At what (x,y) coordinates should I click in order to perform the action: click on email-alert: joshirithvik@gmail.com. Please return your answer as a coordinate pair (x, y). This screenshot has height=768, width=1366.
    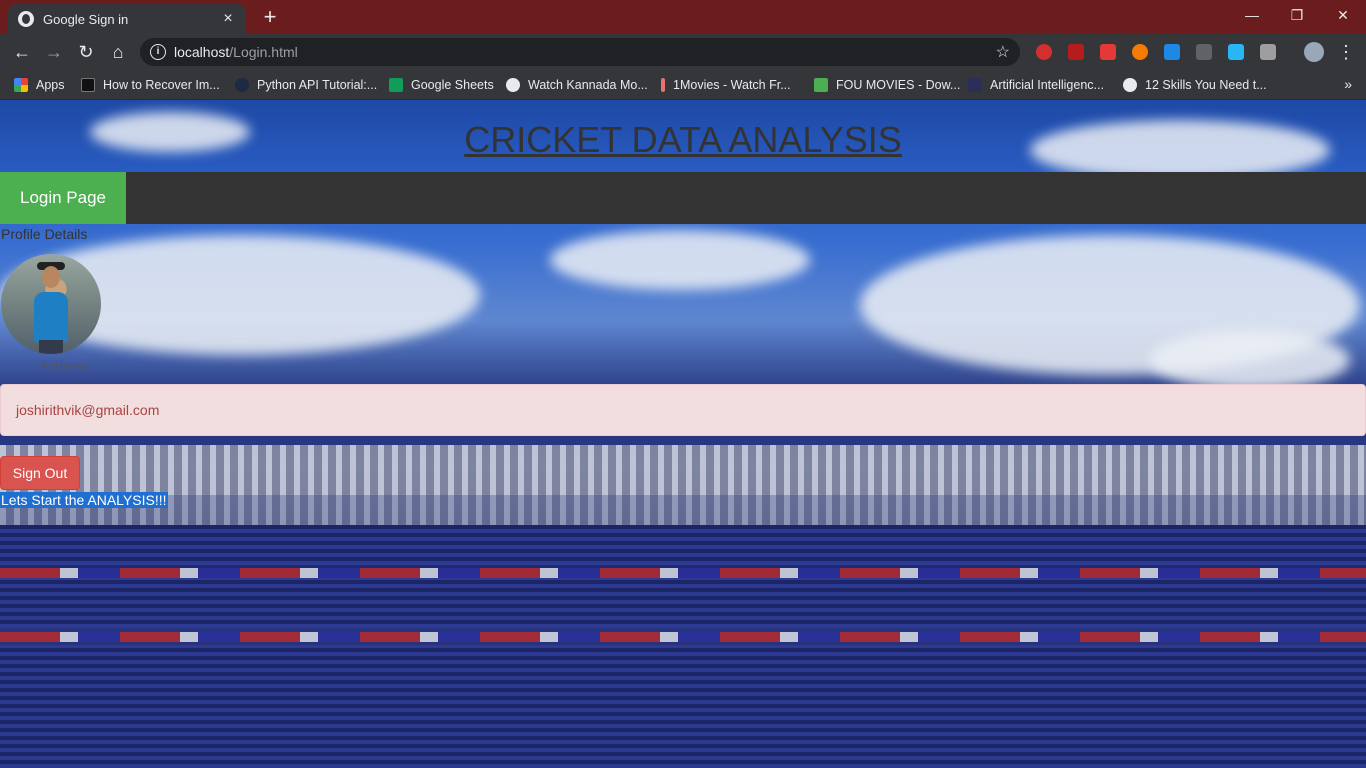
    Looking at the image, I should click on (683, 410).